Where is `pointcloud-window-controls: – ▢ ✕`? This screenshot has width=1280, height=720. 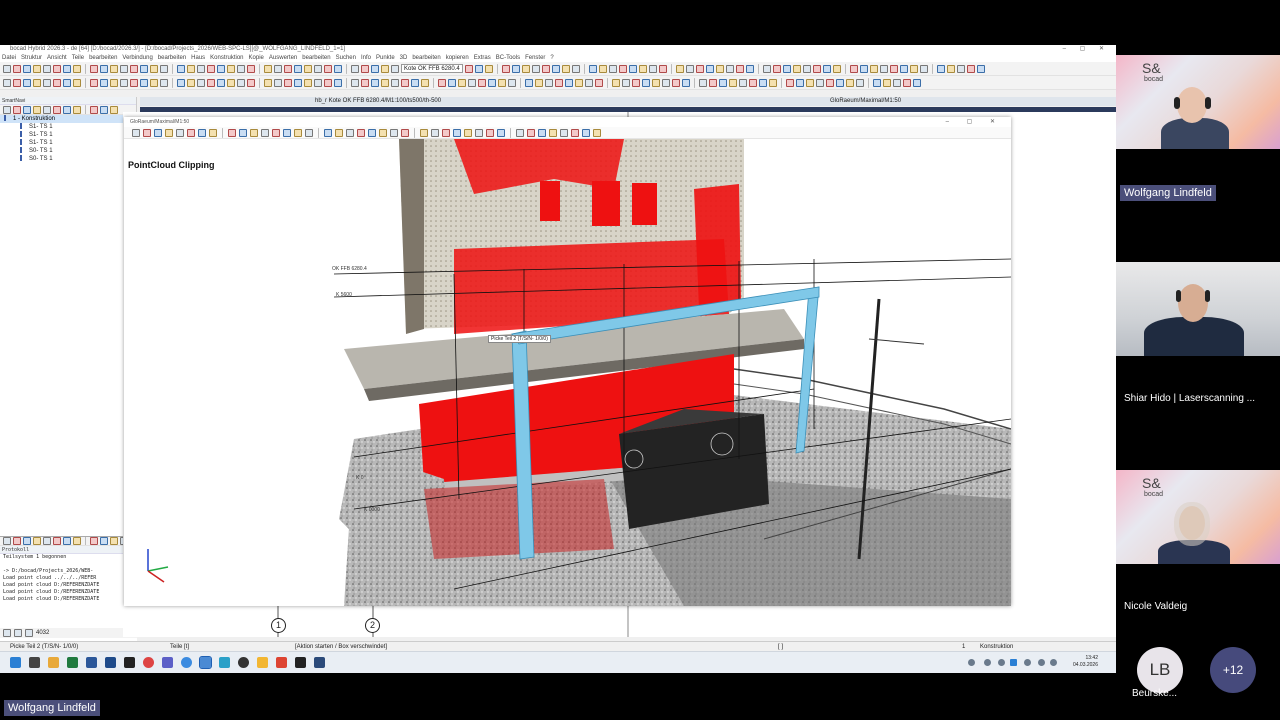 pointcloud-window-controls: – ▢ ✕ is located at coordinates (974, 122).